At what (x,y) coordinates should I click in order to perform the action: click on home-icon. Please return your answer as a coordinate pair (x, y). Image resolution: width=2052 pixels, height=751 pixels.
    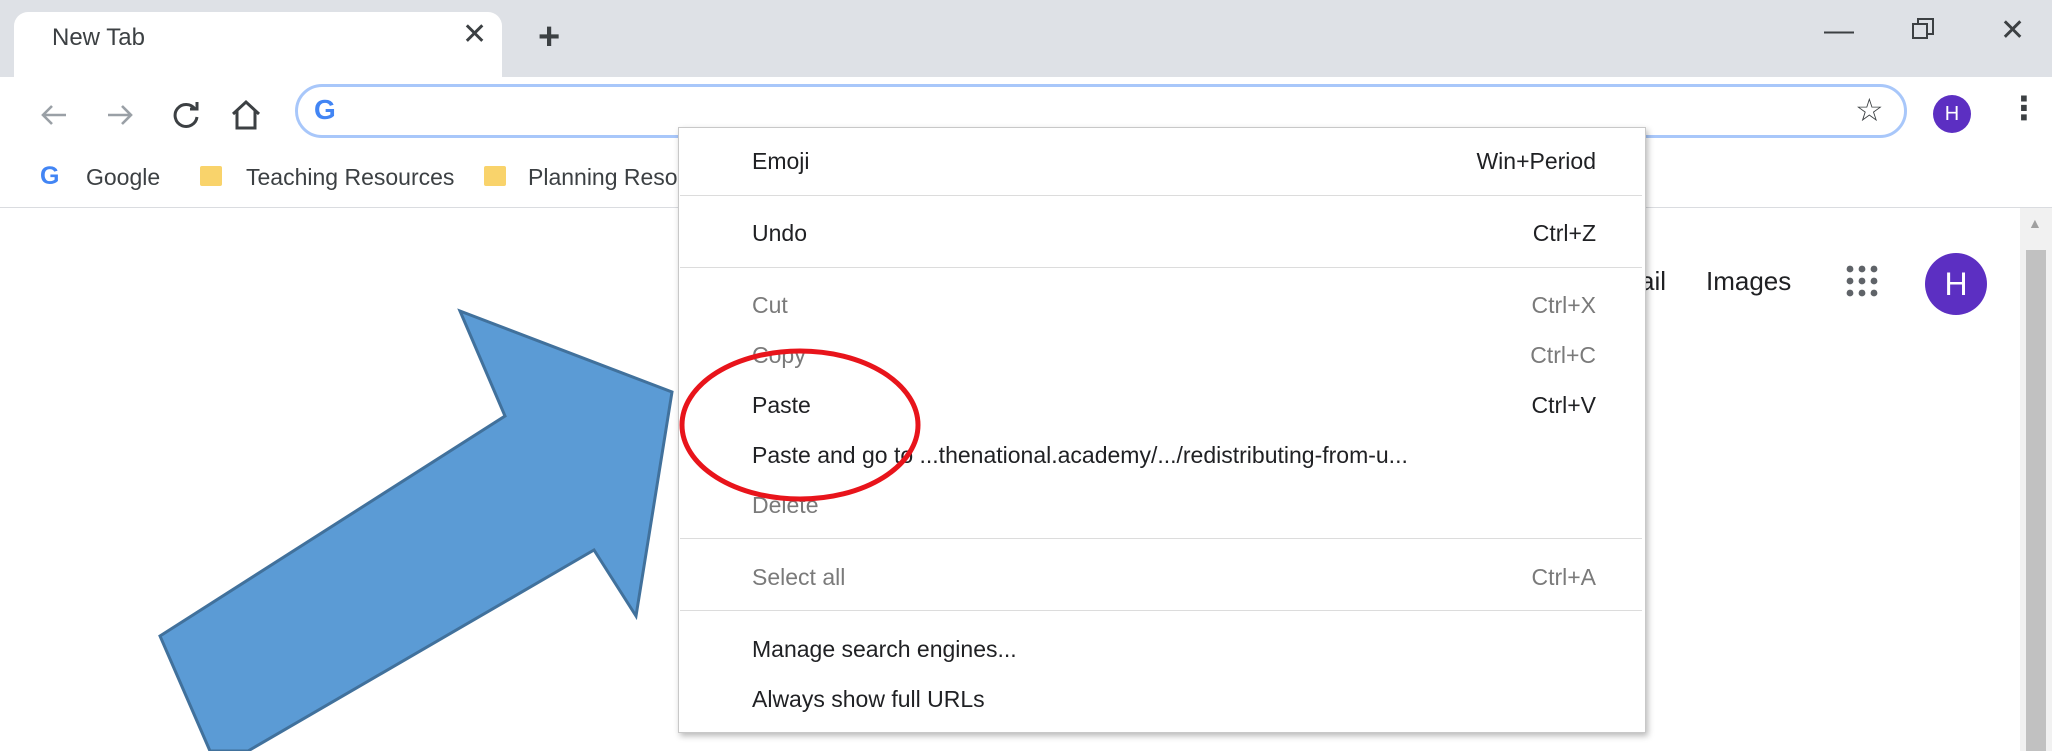
    Looking at the image, I should click on (248, 115).